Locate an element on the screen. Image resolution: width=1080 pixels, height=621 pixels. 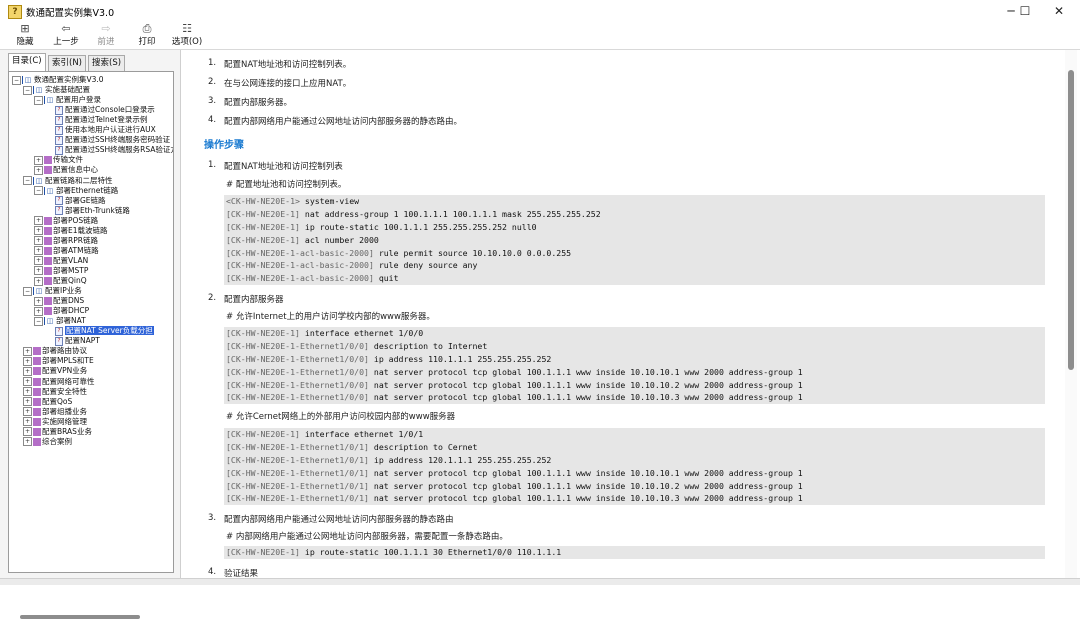
tree-item: ? 配置通过Console口登录示 is located at coordinates (100, 110).